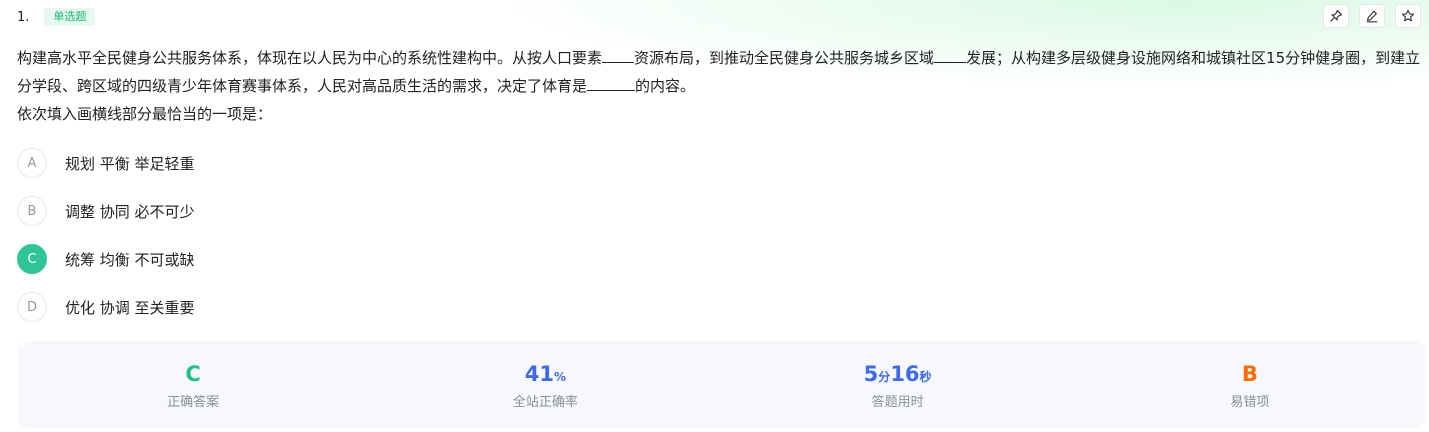  Describe the element at coordinates (310, 58) in the screenshot. I see `stem-text-1: 构建高水平全民健身公共服务体系，体现在以人民为中心的系统性建构中。从按人口要素` at that location.